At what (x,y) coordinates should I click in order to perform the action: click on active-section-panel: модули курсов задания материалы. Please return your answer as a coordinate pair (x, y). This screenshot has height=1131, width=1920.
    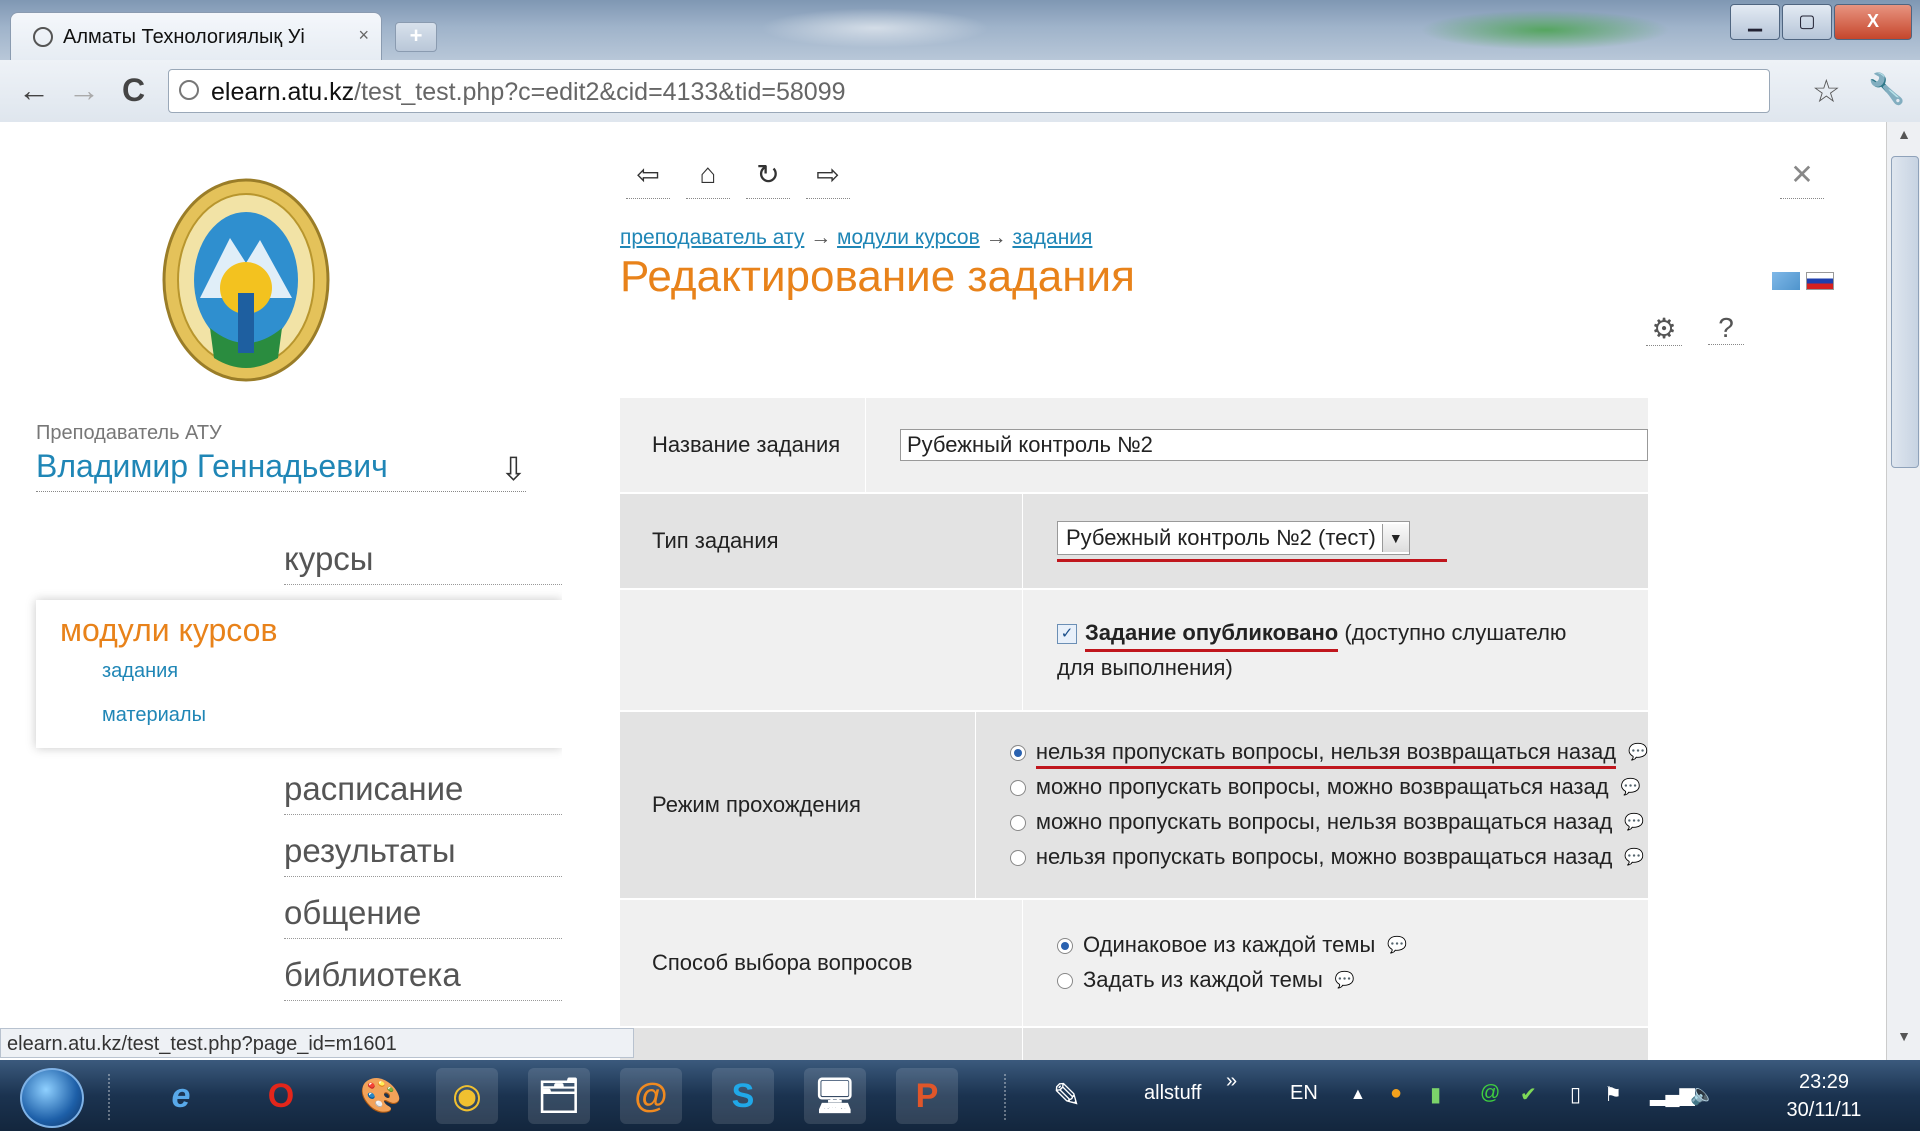
    Looking at the image, I should click on (299, 674).